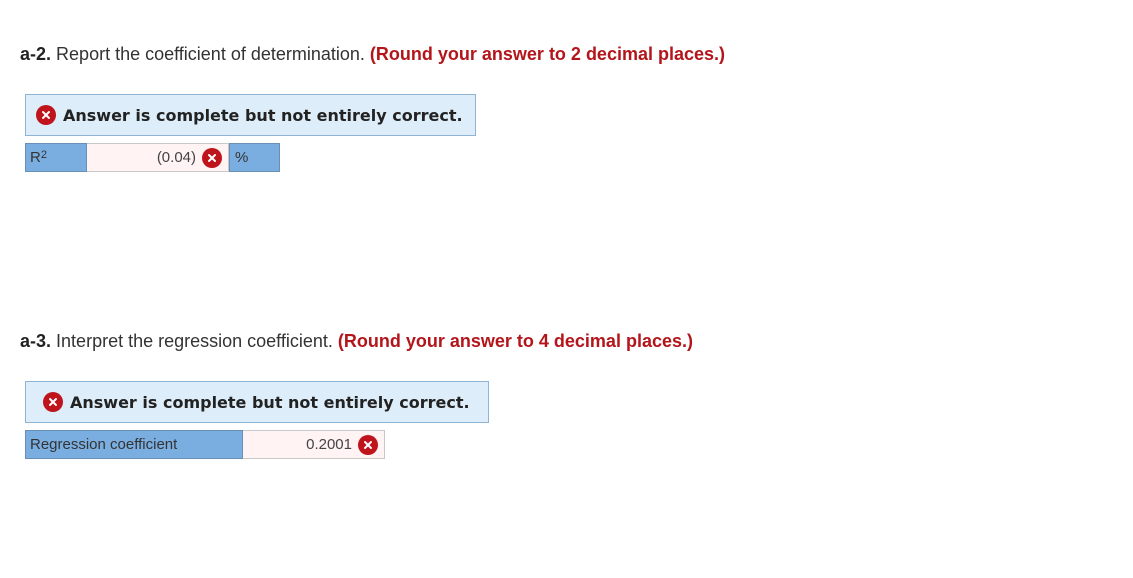 The image size is (1133, 578). Describe the element at coordinates (104, 444) in the screenshot. I see `row-label: Regression coefficient` at that location.